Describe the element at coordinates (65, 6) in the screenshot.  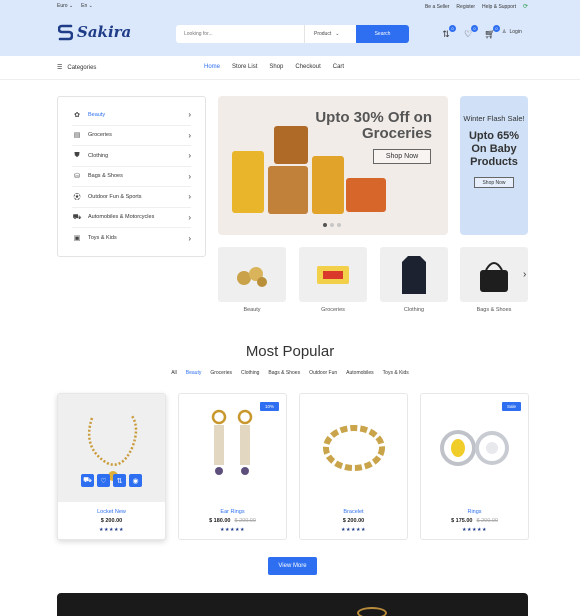
I see `currency-selector: Euro ⌄` at that location.